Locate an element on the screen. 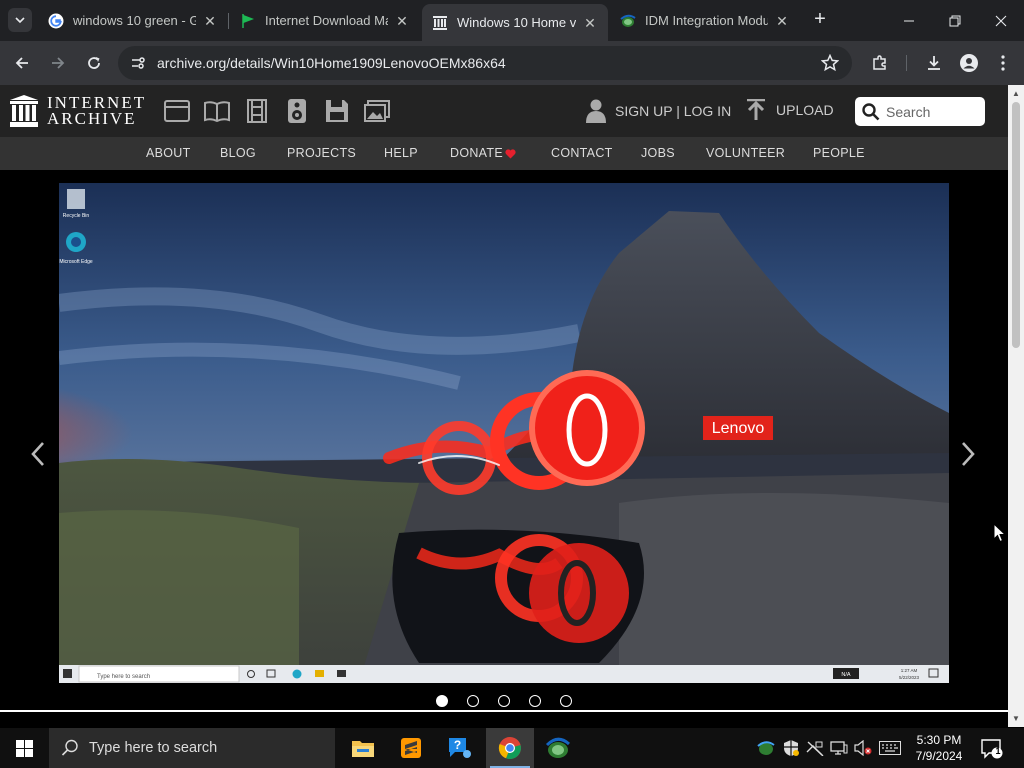 The width and height of the screenshot is (1024, 768). restore-button is located at coordinates (955, 20).